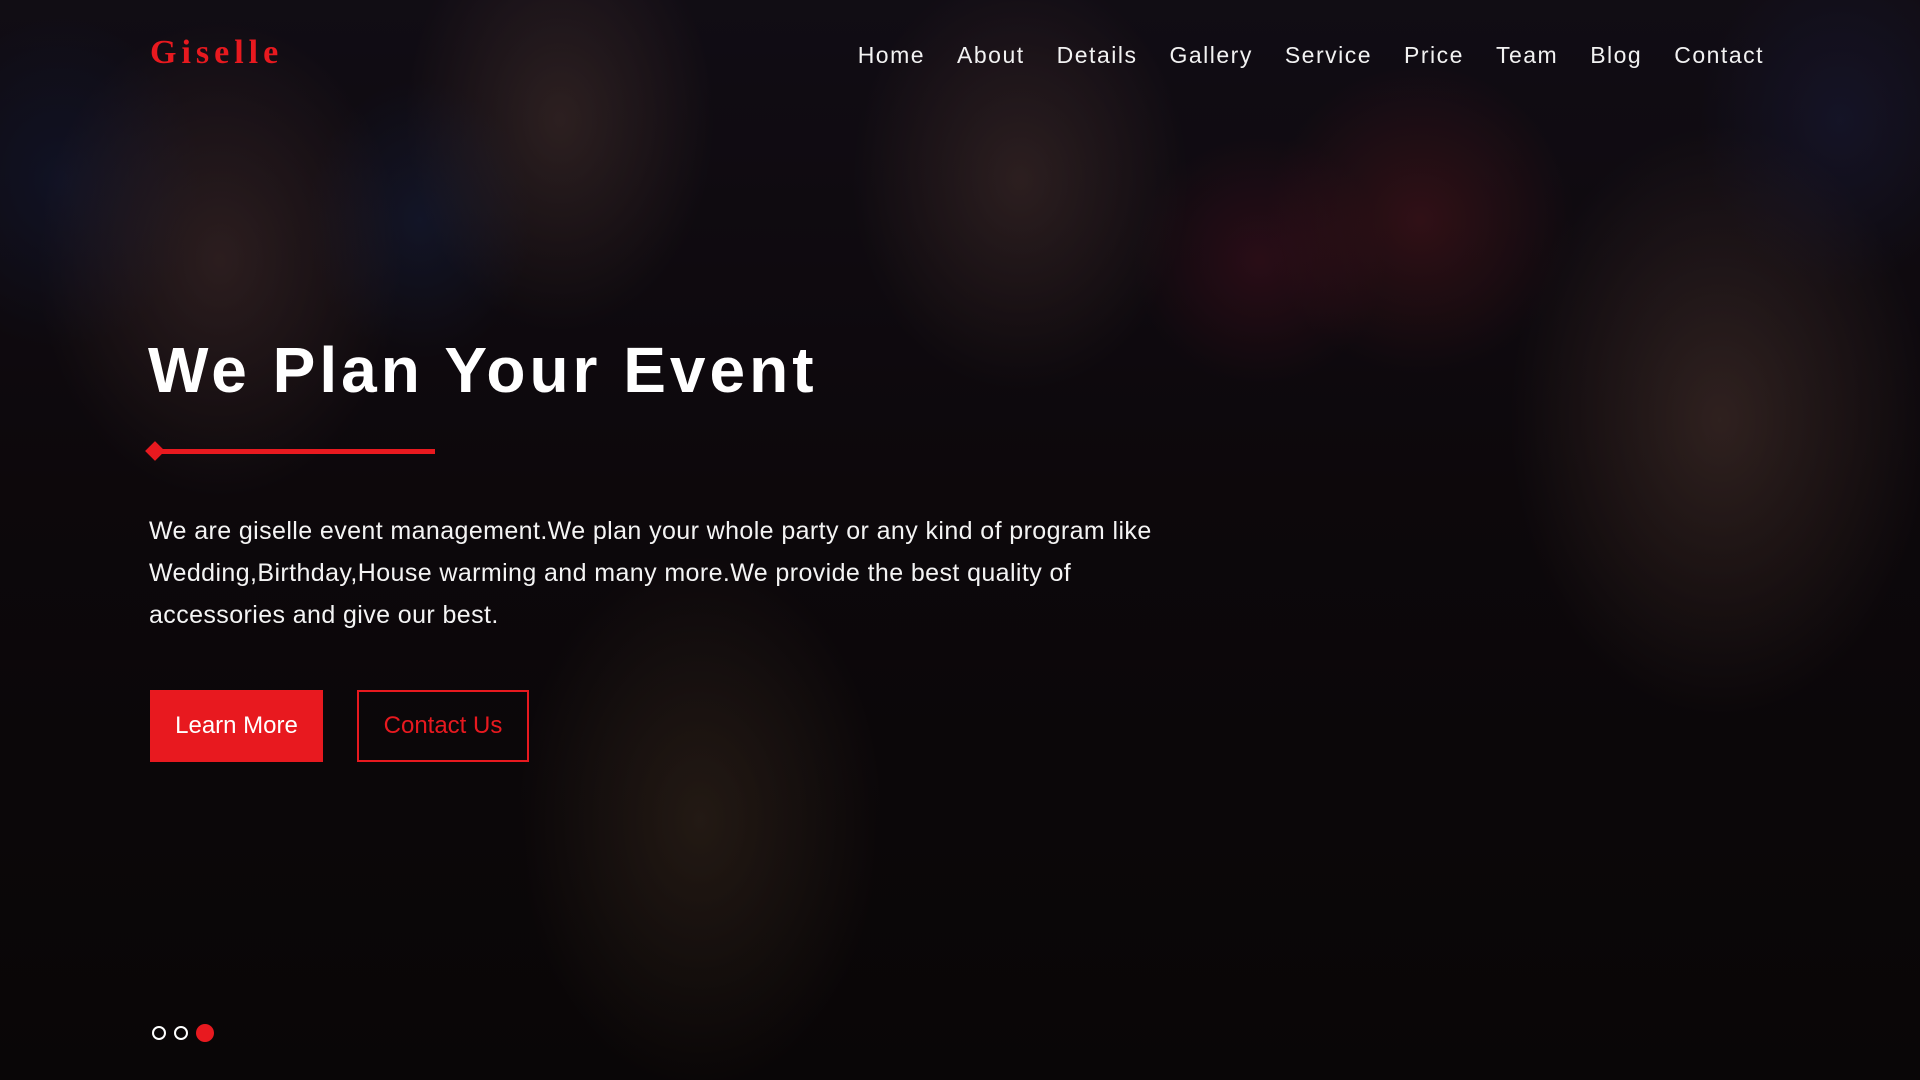  Describe the element at coordinates (1719, 56) in the screenshot. I see `nav-item-contact: Contact` at that location.